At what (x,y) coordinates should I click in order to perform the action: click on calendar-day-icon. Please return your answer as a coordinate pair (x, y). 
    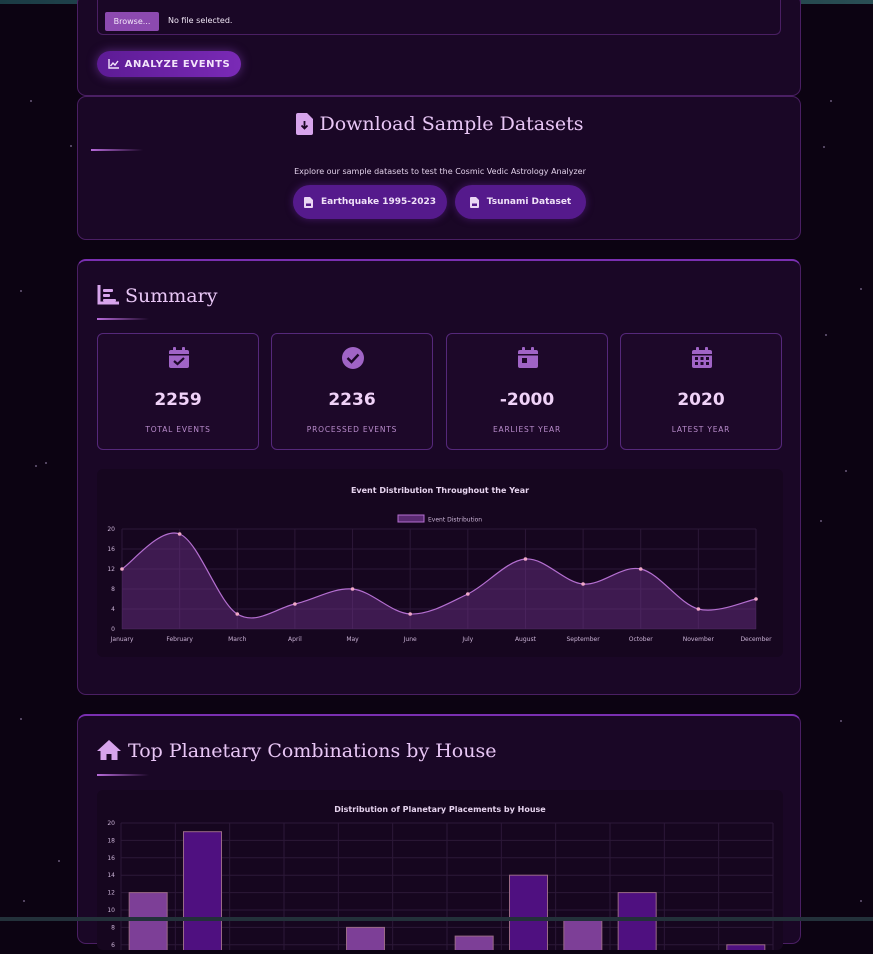
    Looking at the image, I should click on (528, 357).